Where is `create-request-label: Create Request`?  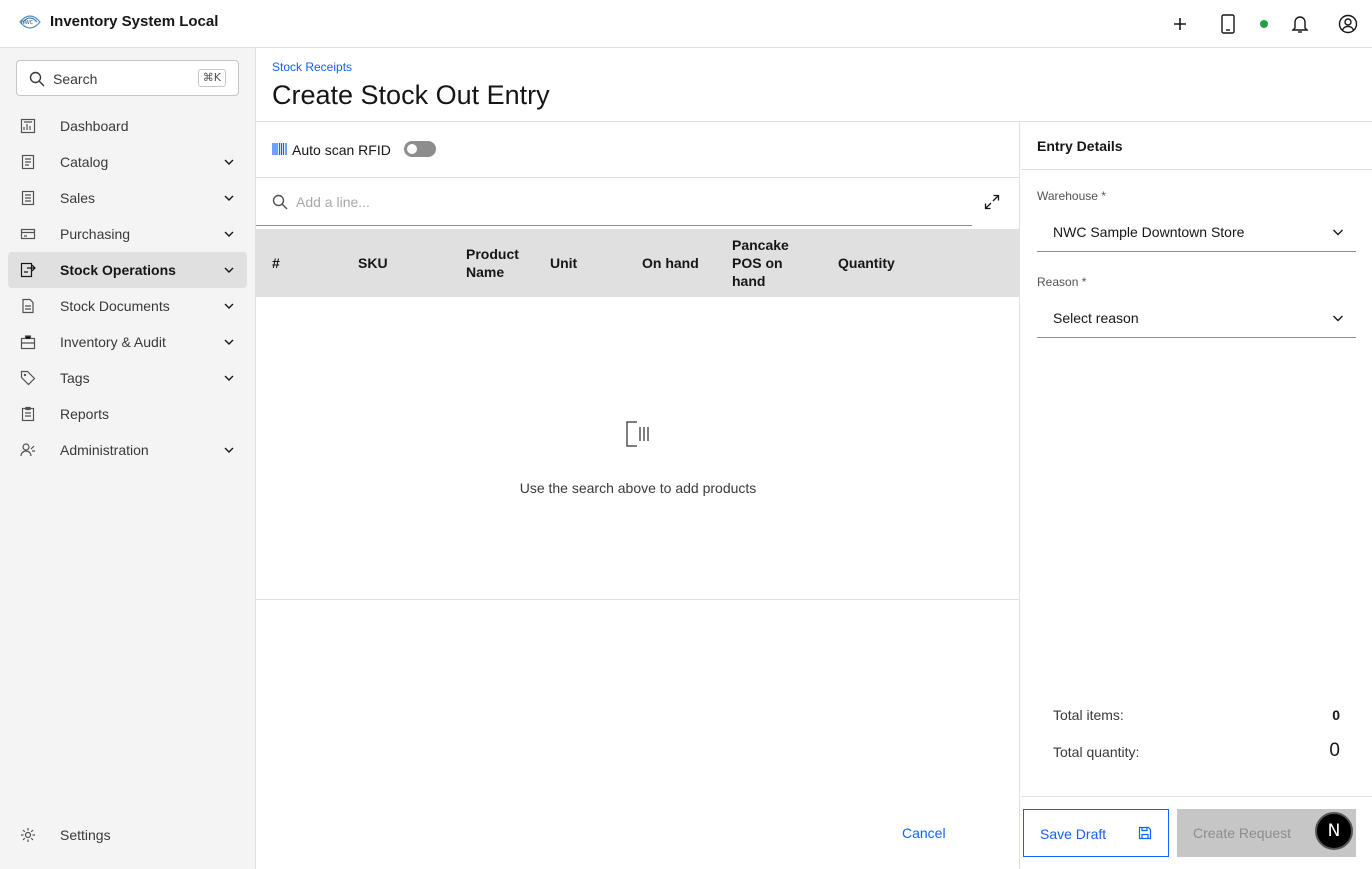 create-request-label: Create Request is located at coordinates (1242, 833).